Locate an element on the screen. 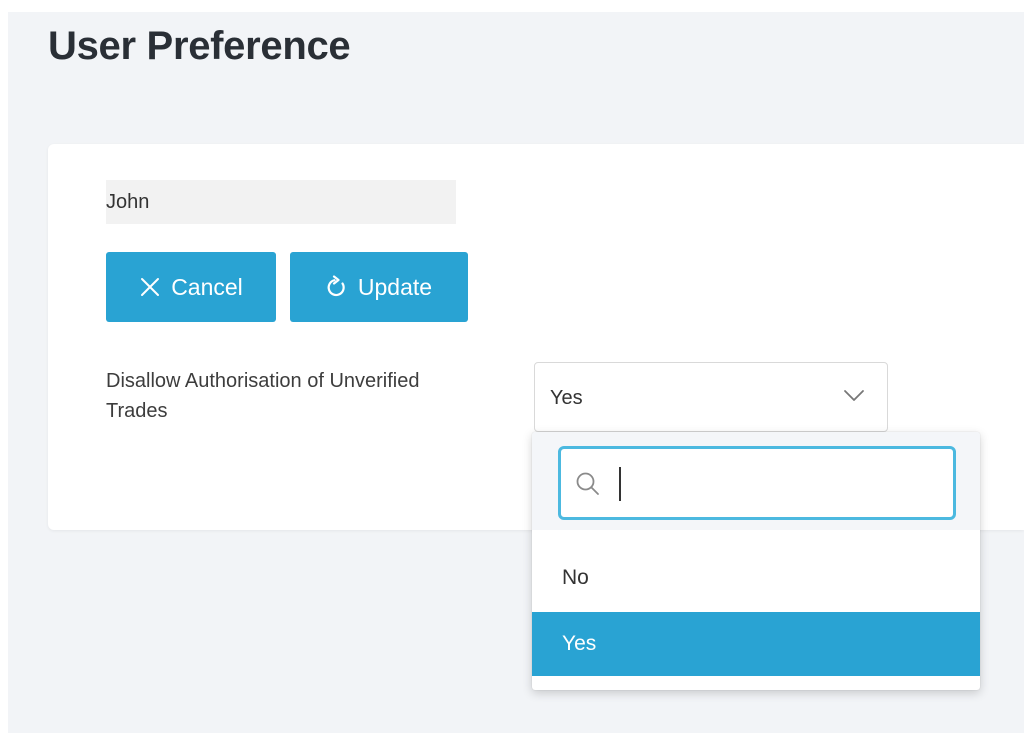 The height and width of the screenshot is (733, 1024). close-icon is located at coordinates (150, 287).